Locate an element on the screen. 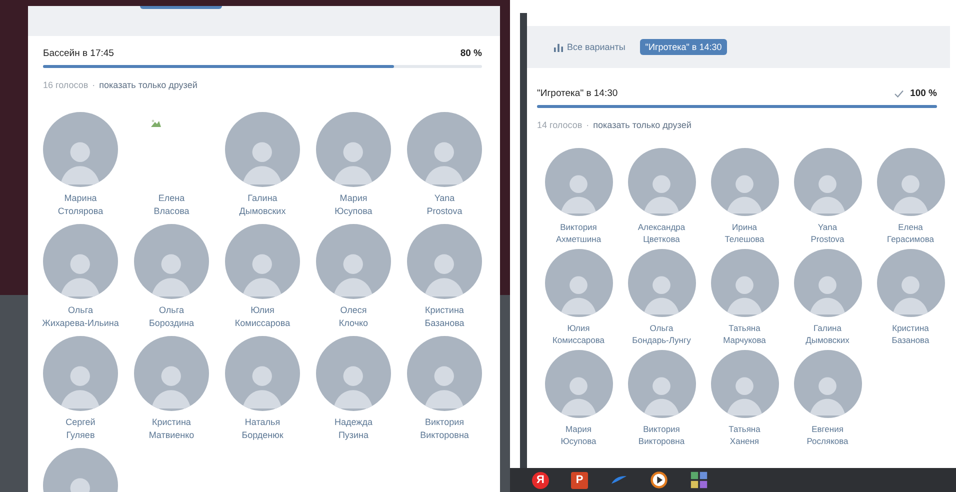  tab-indicator is located at coordinates (181, 7).